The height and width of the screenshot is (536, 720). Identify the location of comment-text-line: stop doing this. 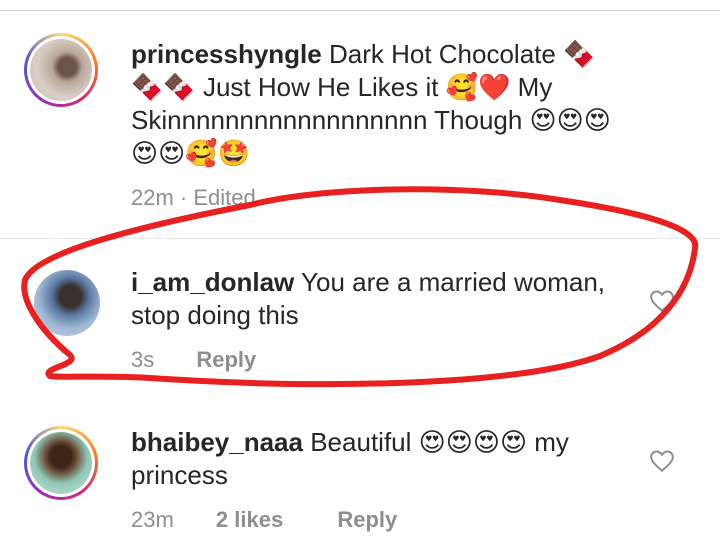
(215, 315).